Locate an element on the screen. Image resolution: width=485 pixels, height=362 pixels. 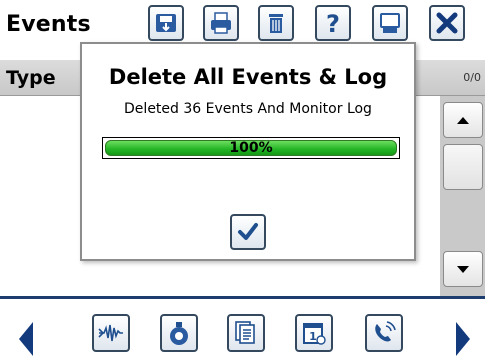
close-icon is located at coordinates (447, 23).